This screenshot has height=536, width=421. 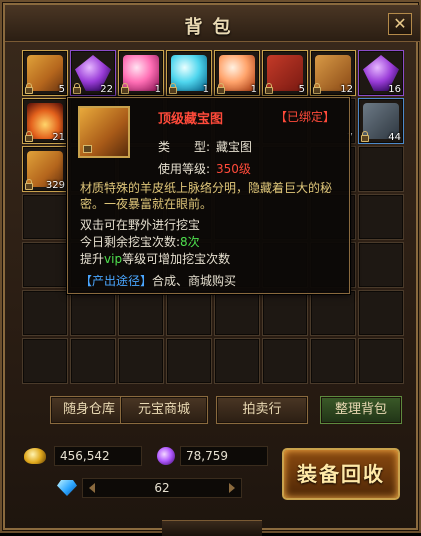 I want to click on red-box-icon, so click(x=285, y=73).